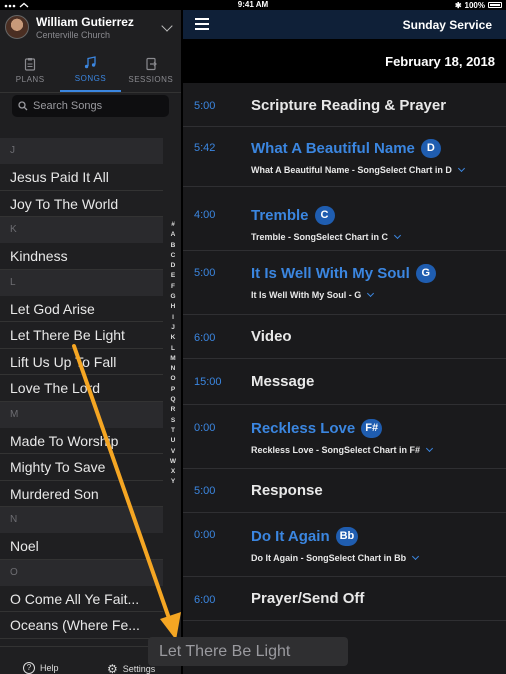 The image size is (506, 674). I want to click on index-letter: W, so click(173, 462).